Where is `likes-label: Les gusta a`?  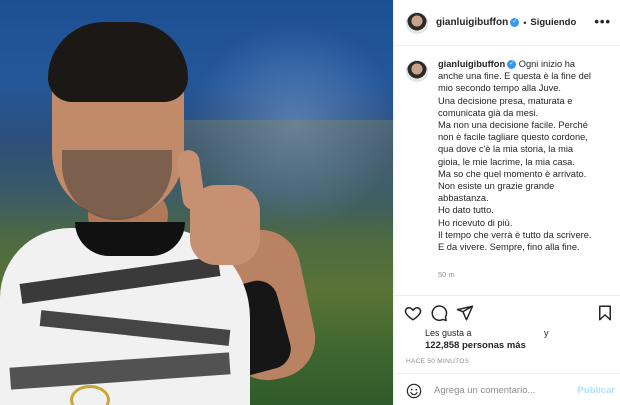
likes-label: Les gusta a is located at coordinates (448, 333).